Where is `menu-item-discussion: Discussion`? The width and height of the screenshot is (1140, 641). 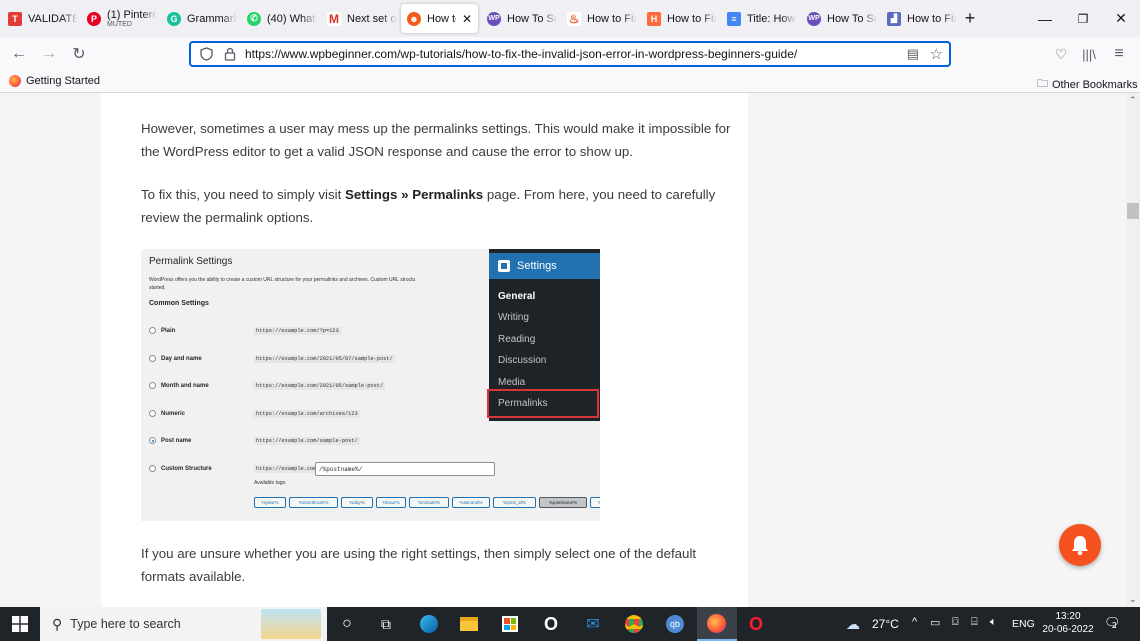
menu-item-discussion: Discussion is located at coordinates (522, 360).